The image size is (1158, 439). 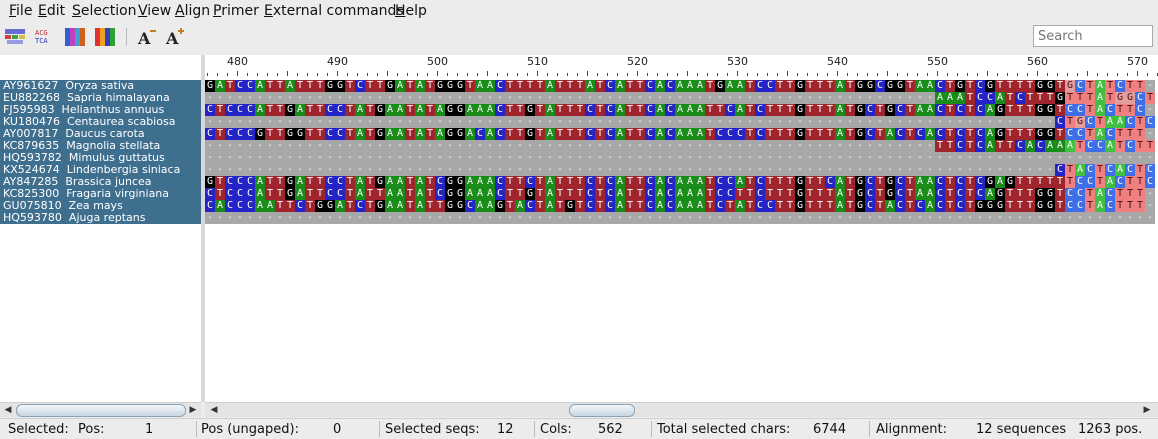 I want to click on sequence-name-row: KX524674 Lindenbergia siniaca, so click(x=100, y=170).